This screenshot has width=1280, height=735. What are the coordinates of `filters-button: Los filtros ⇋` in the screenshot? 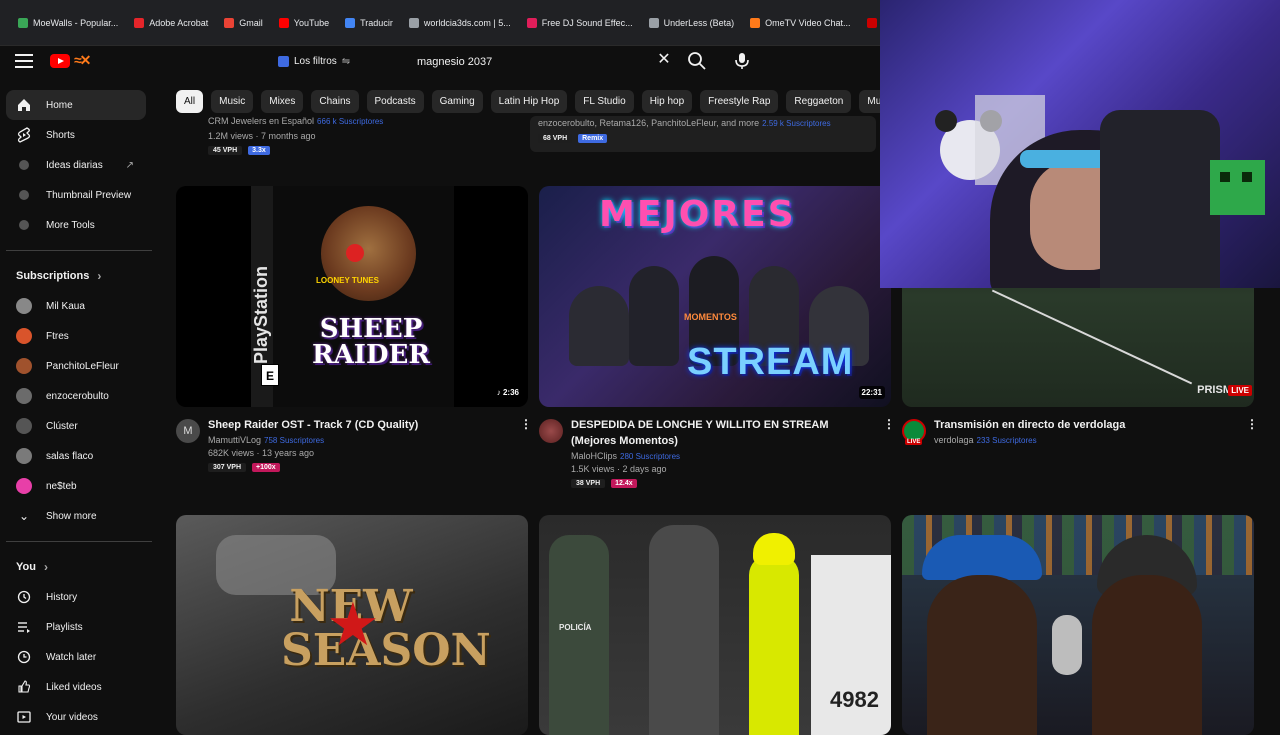 It's located at (314, 61).